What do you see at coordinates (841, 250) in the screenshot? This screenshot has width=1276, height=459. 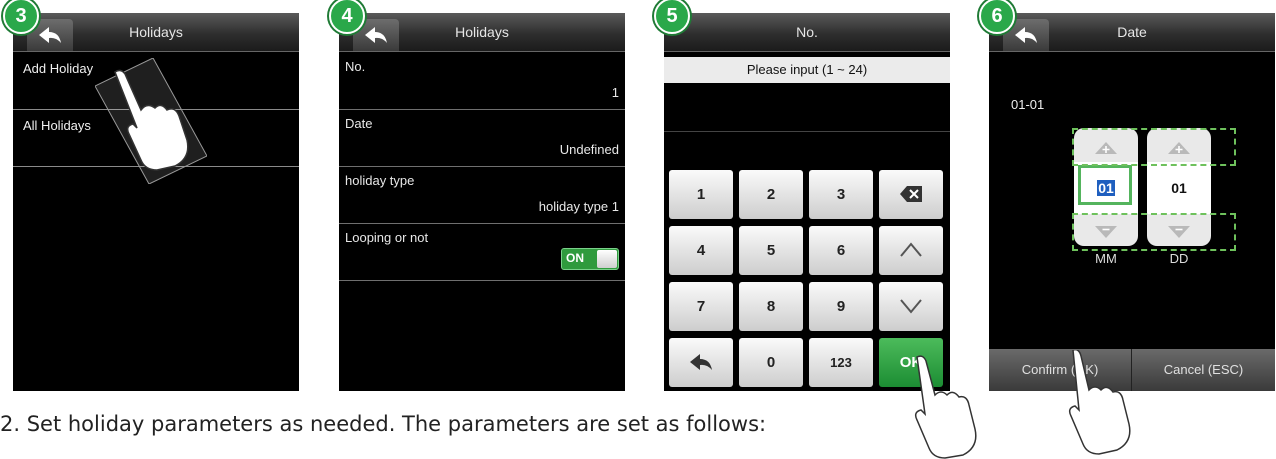 I see `key-6: 6` at bounding box center [841, 250].